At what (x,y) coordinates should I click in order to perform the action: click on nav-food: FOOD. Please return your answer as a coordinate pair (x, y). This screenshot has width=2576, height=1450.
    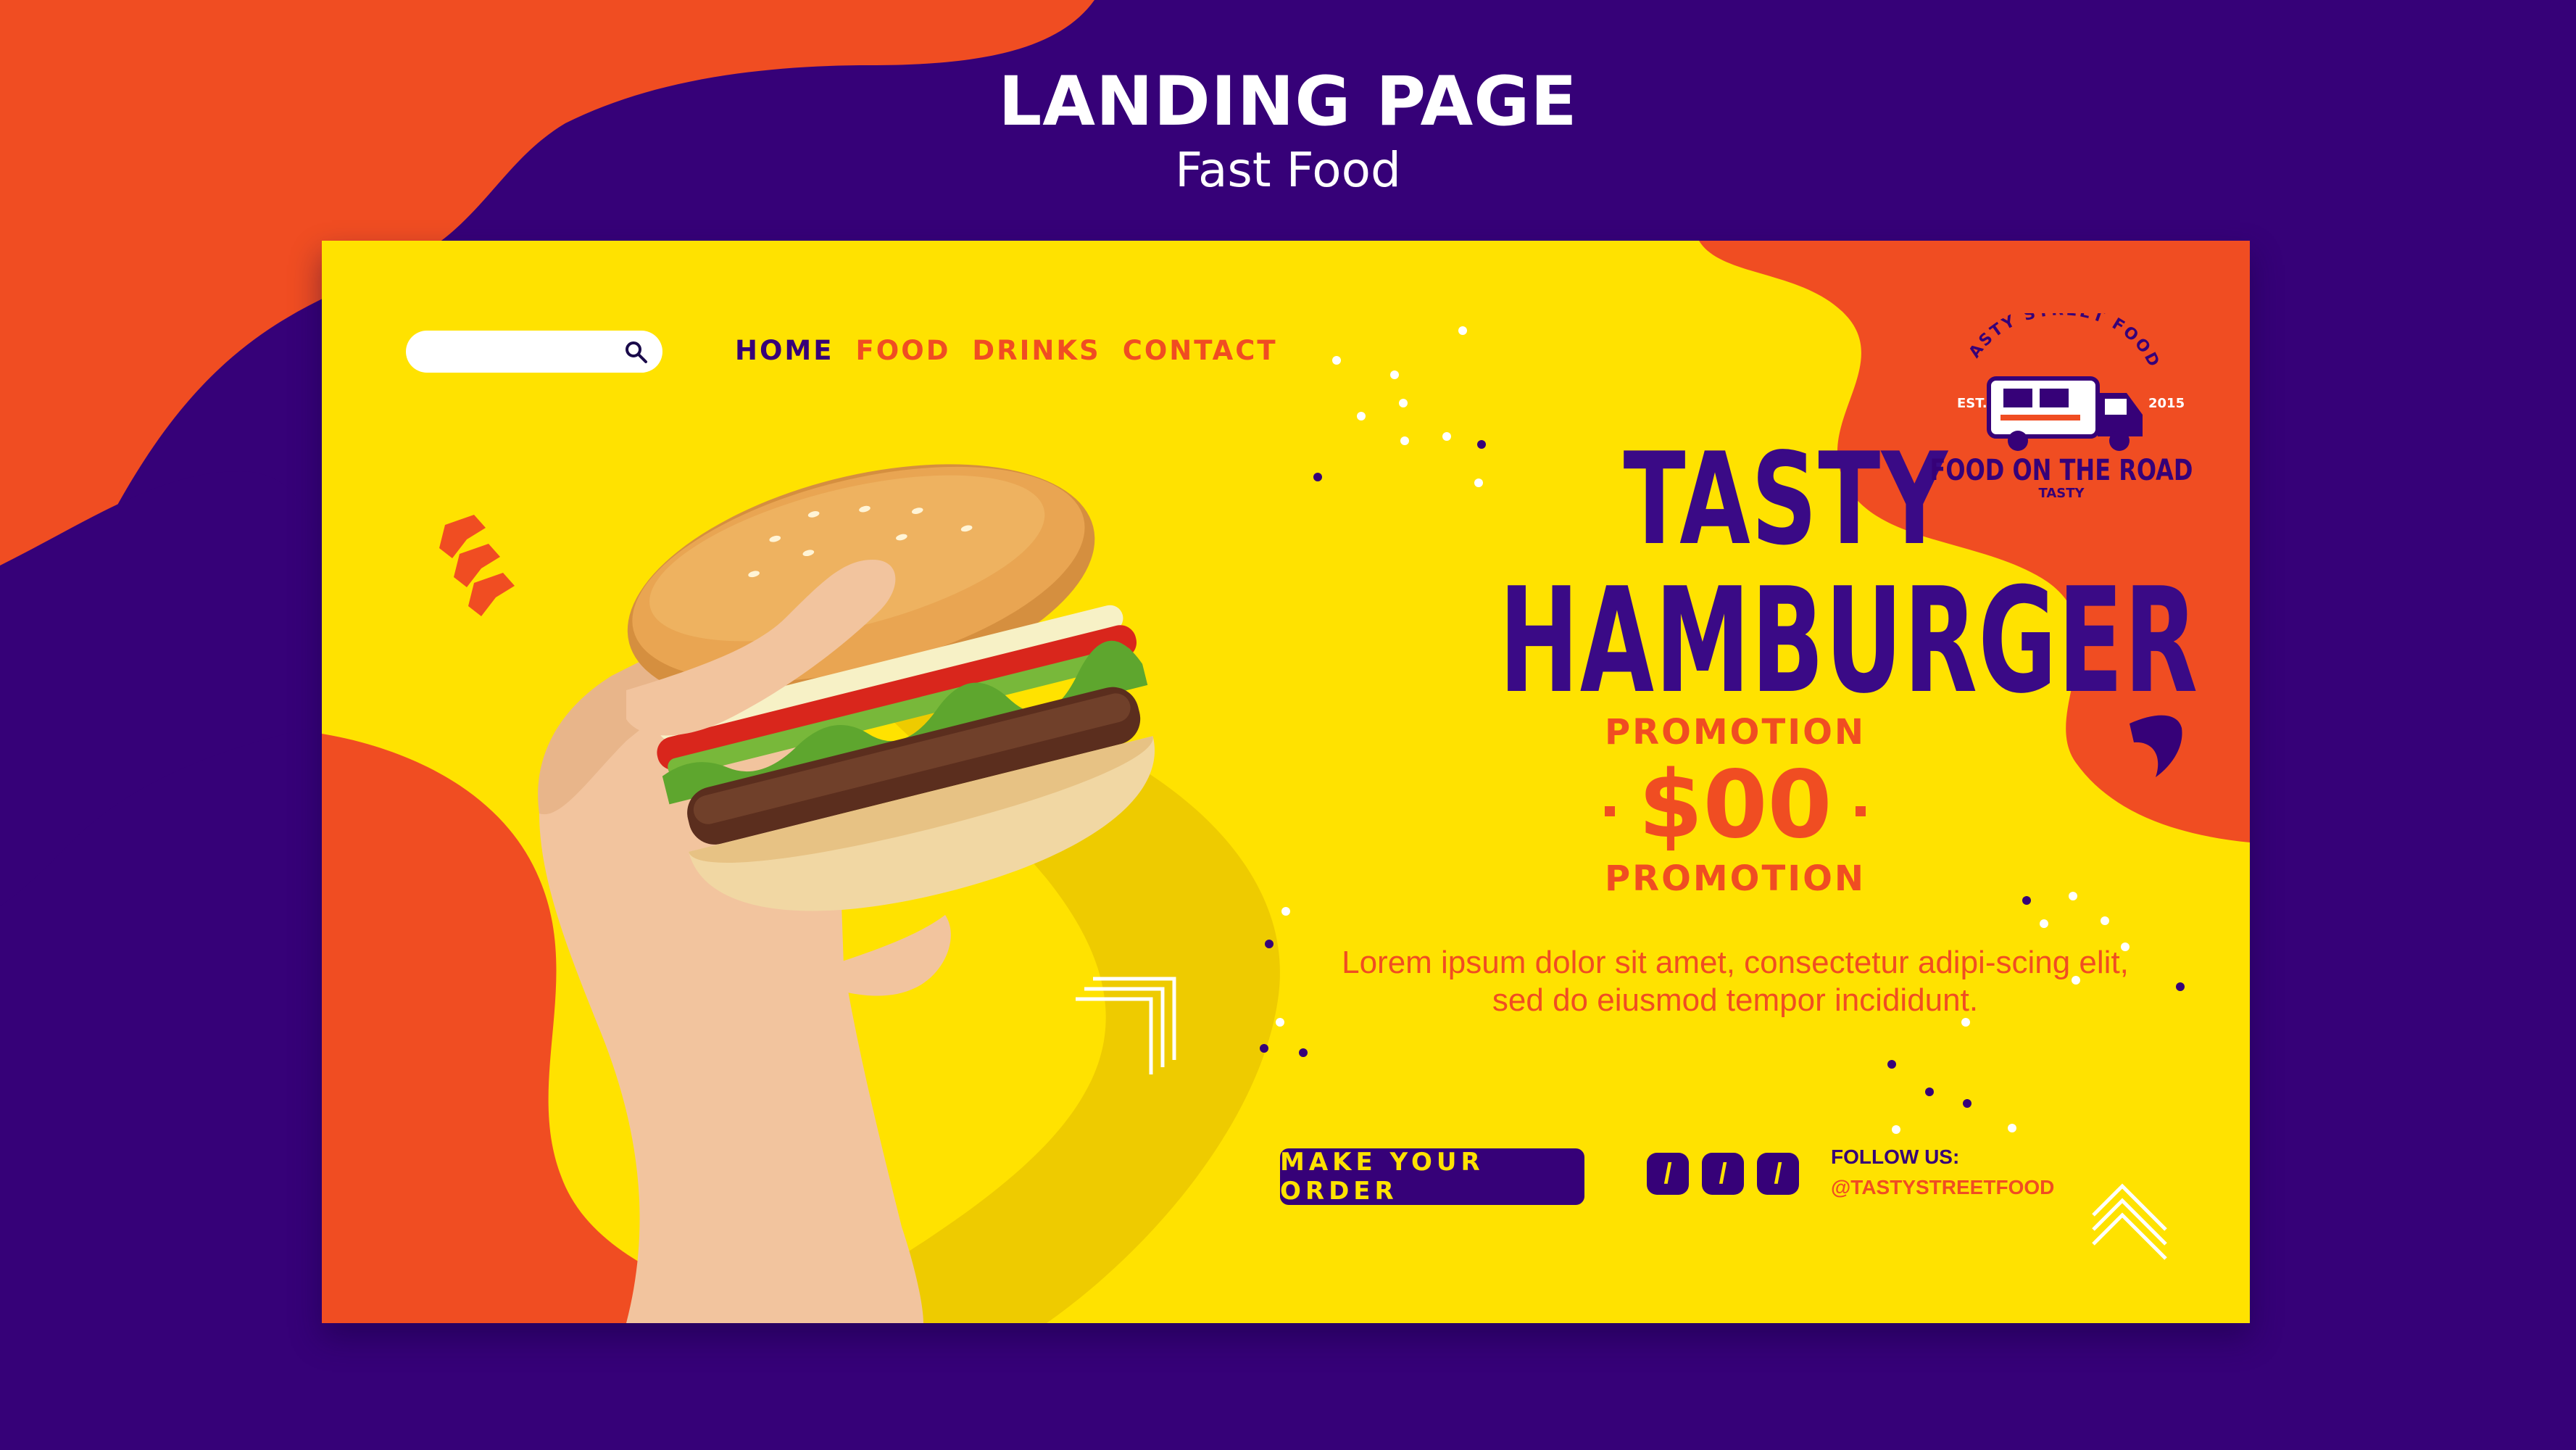
    Looking at the image, I should click on (903, 350).